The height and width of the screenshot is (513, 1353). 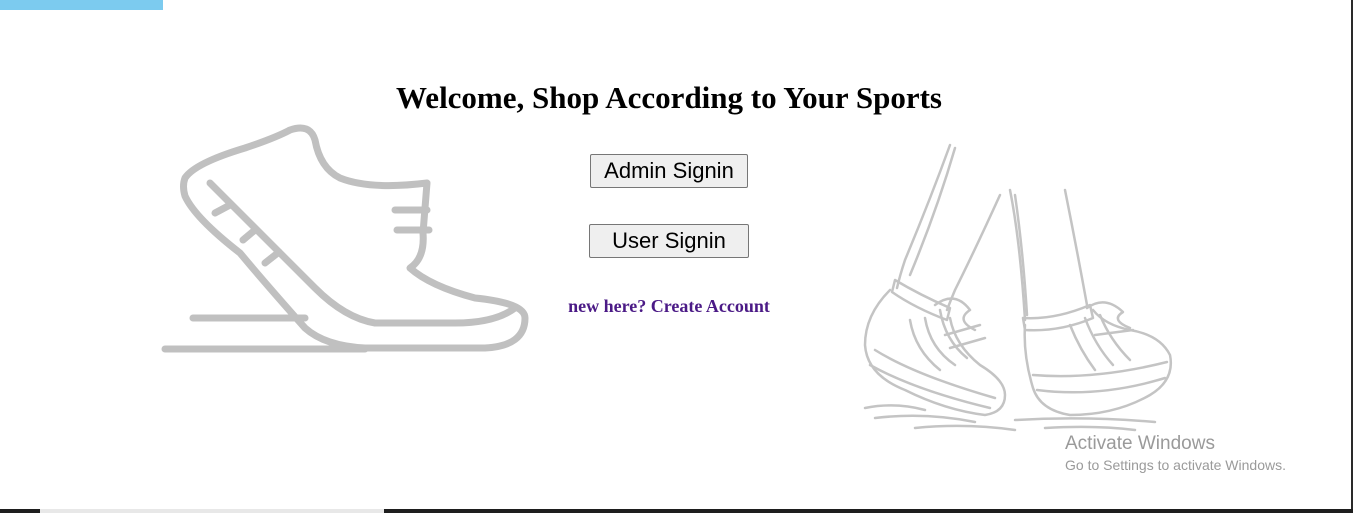 I want to click on walking-legs-sneakers-icon, so click(x=1018, y=287).